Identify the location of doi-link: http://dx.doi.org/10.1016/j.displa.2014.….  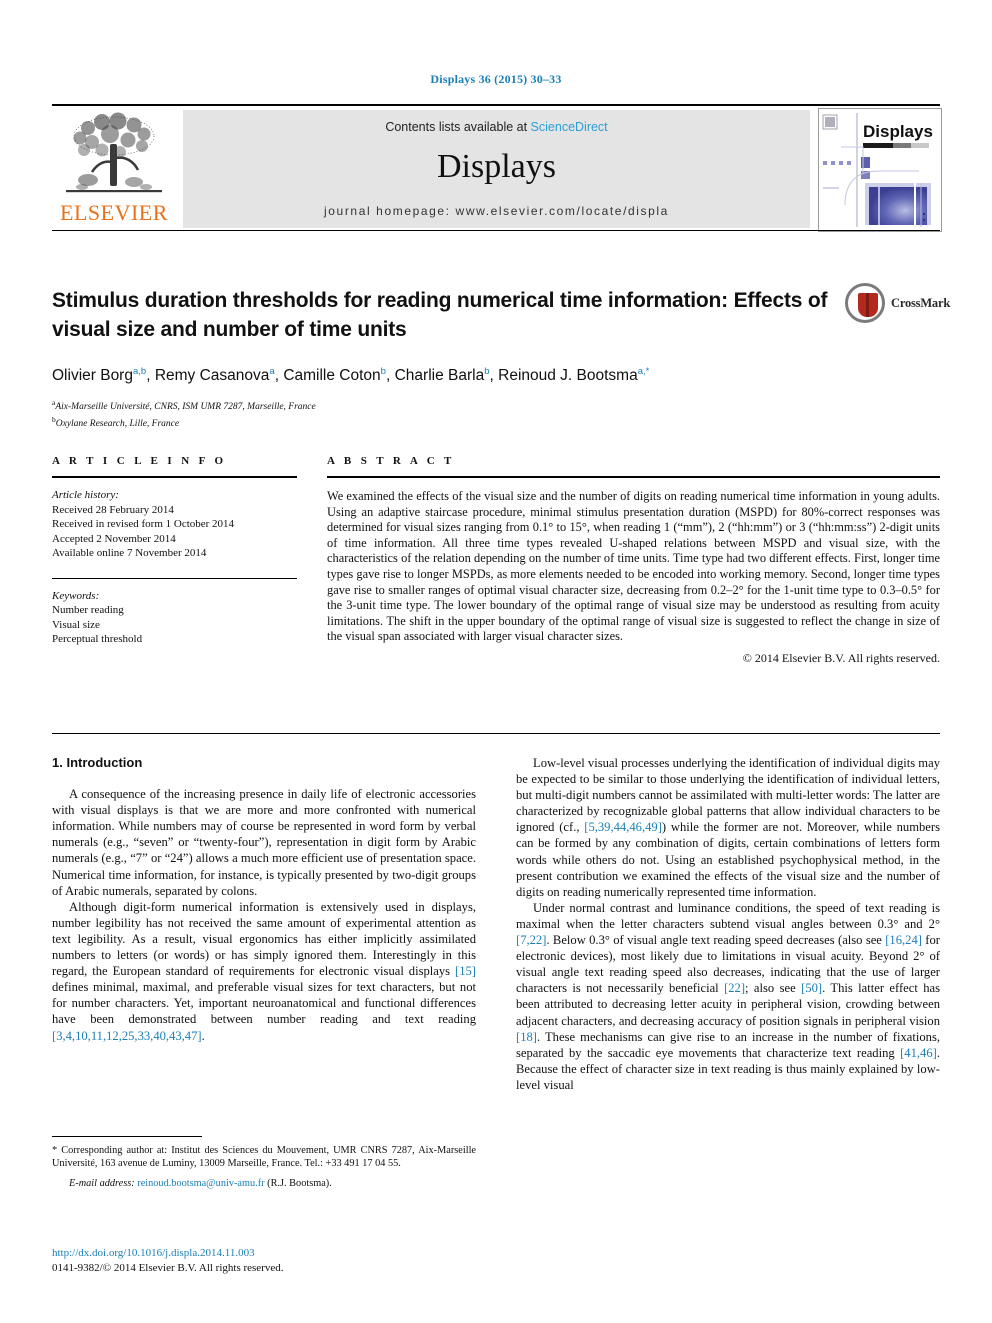
(264, 1253).